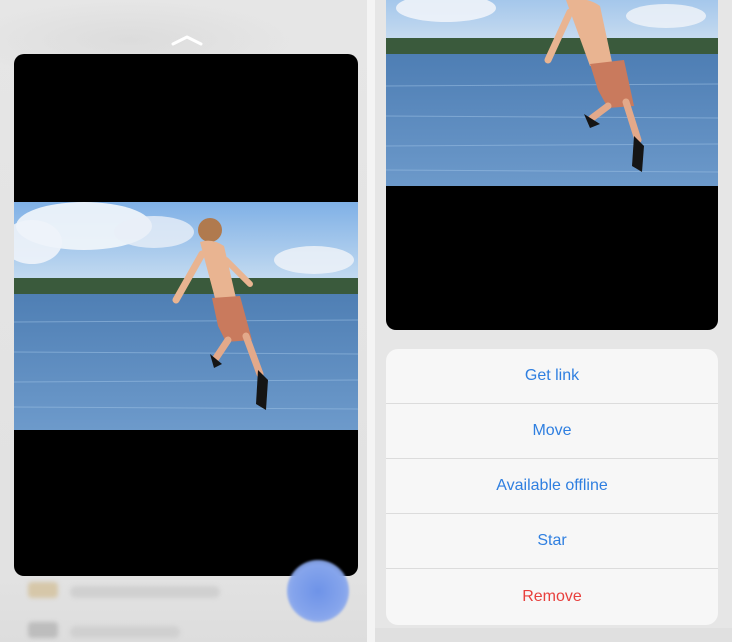 Image resolution: width=732 pixels, height=642 pixels. What do you see at coordinates (553, 635) in the screenshot?
I see `blurred-file-list` at bounding box center [553, 635].